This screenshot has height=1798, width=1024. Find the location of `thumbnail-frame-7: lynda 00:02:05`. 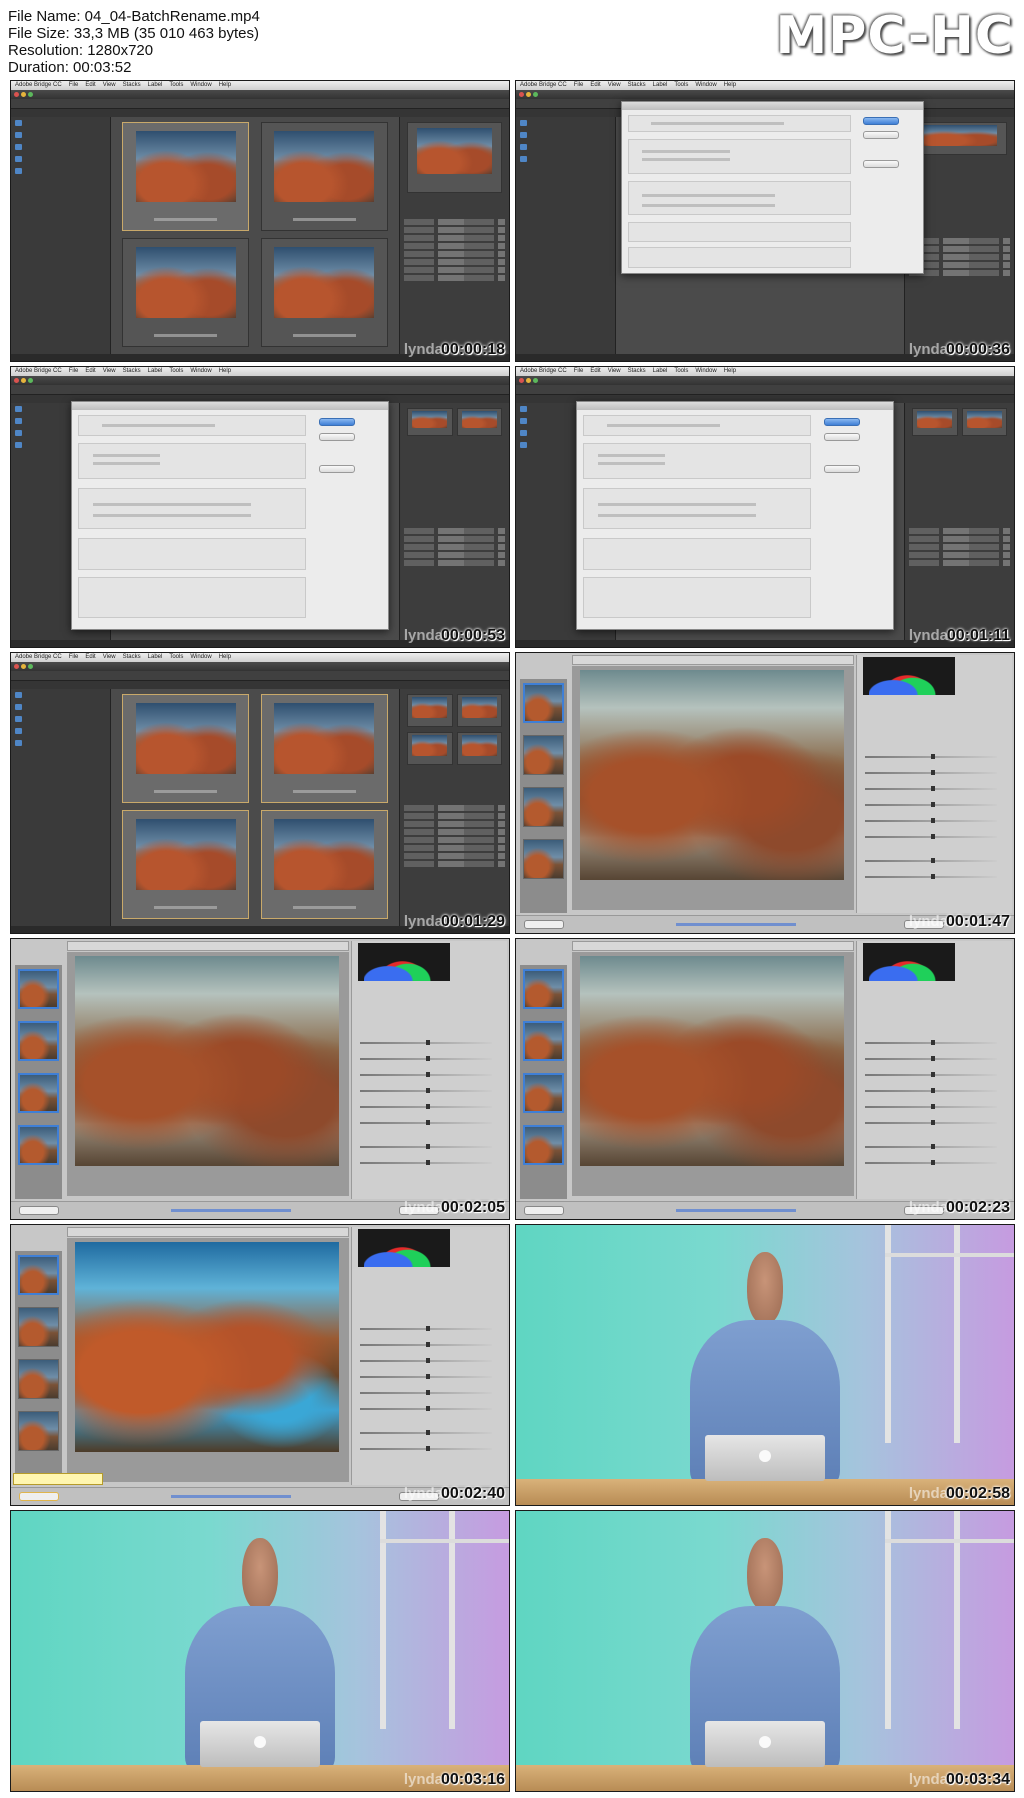

thumbnail-frame-7: lynda 00:02:05 is located at coordinates (260, 1079).